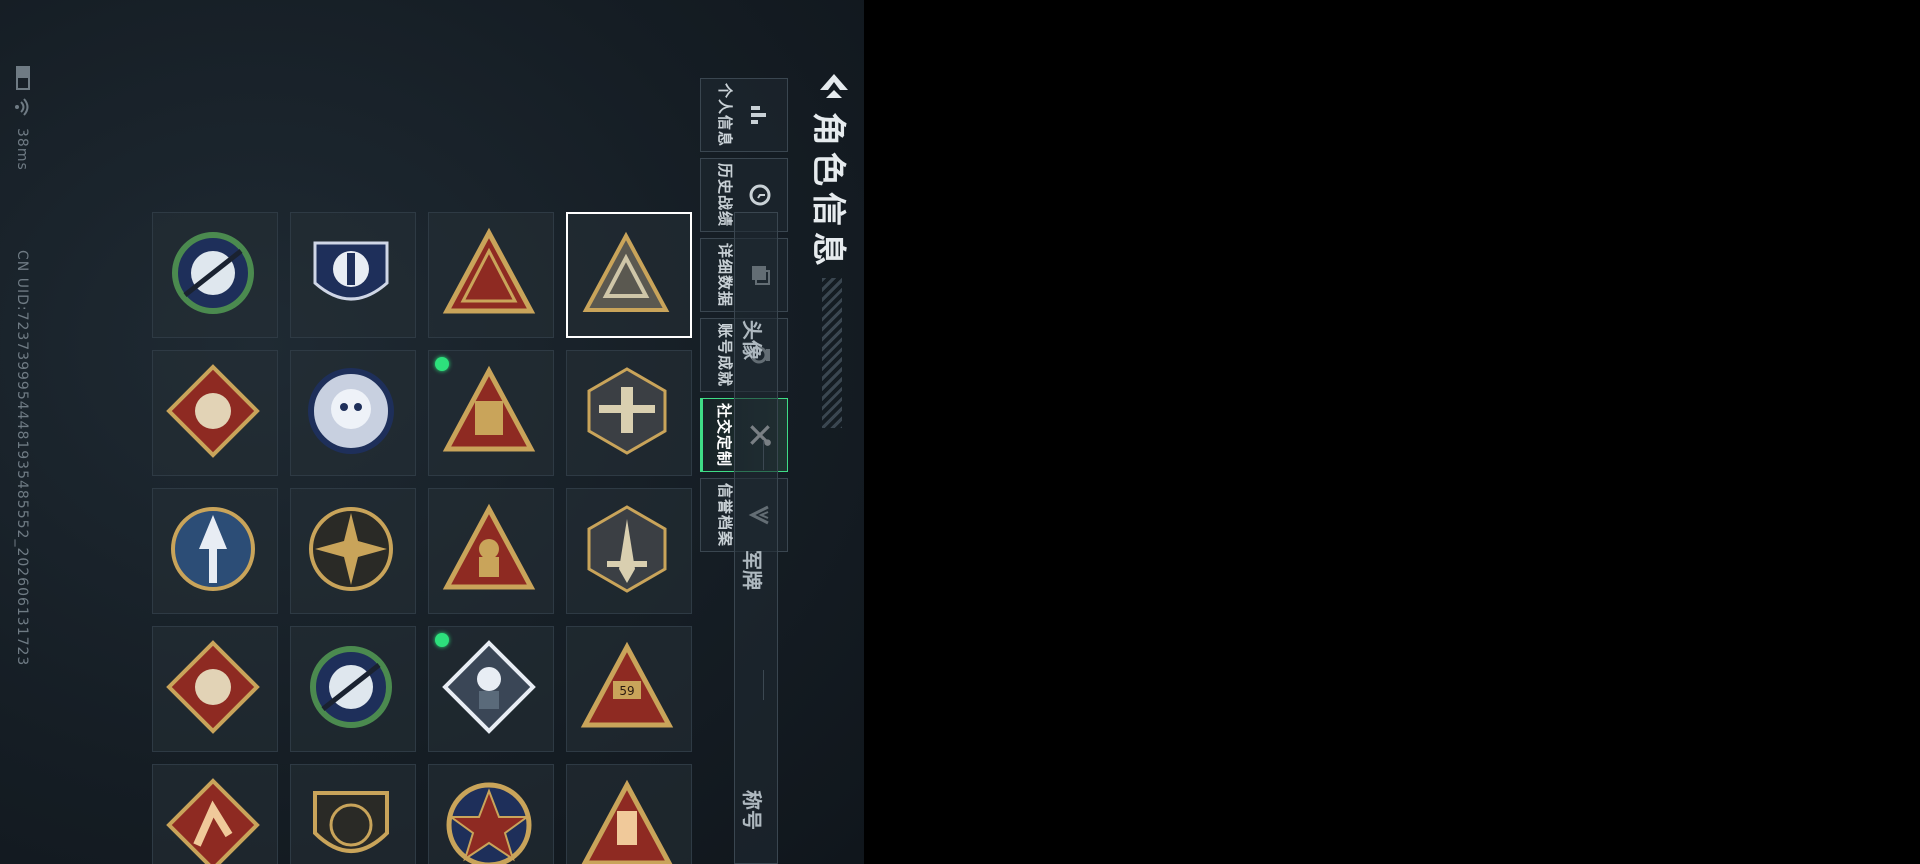  I want to click on tab-bar-chart: 个人信息, so click(744, 115).